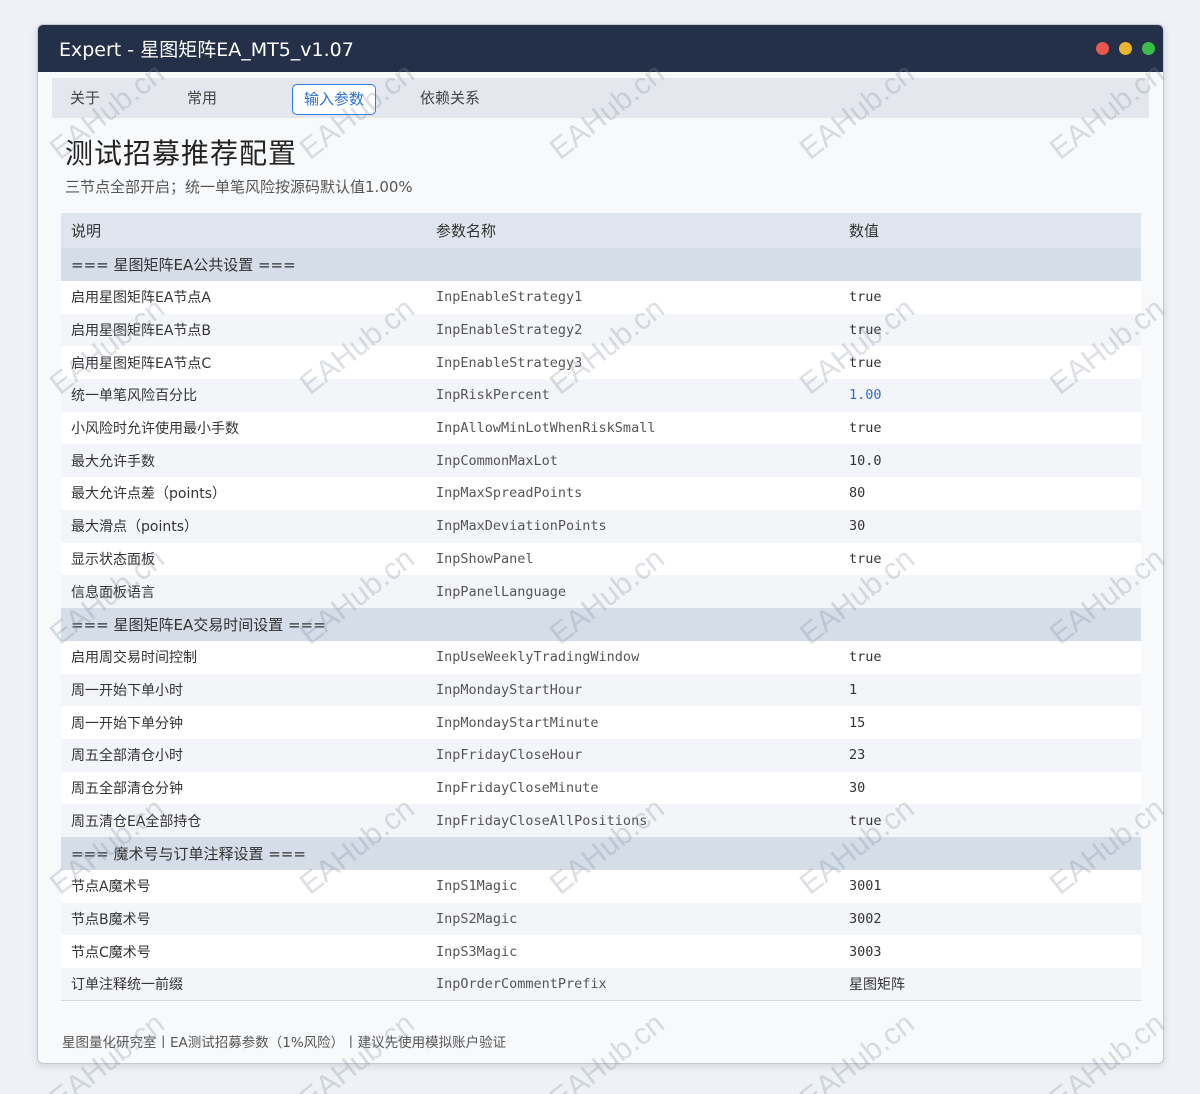 This screenshot has width=1200, height=1094. What do you see at coordinates (202, 98) in the screenshot?
I see `tab-common: 常用` at bounding box center [202, 98].